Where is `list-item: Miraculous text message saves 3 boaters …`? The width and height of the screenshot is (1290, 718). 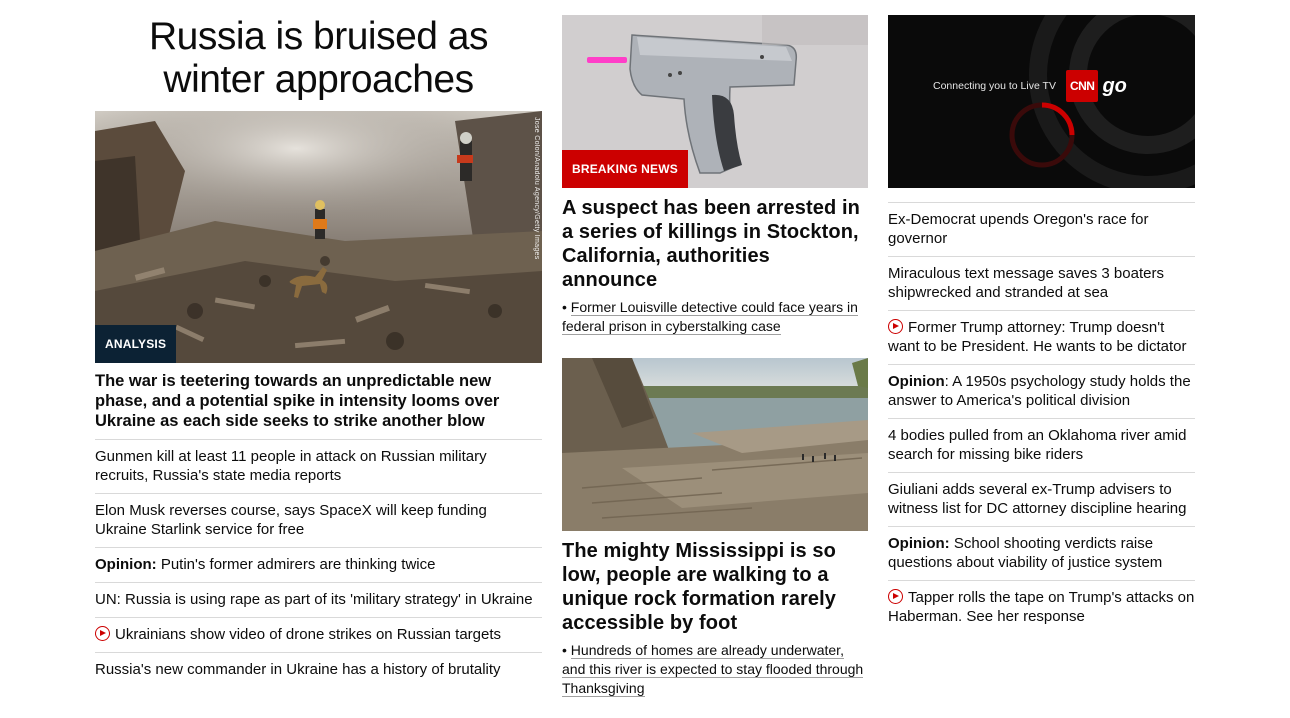
list-item: Miraculous text message saves 3 boaters … is located at coordinates (1041, 284).